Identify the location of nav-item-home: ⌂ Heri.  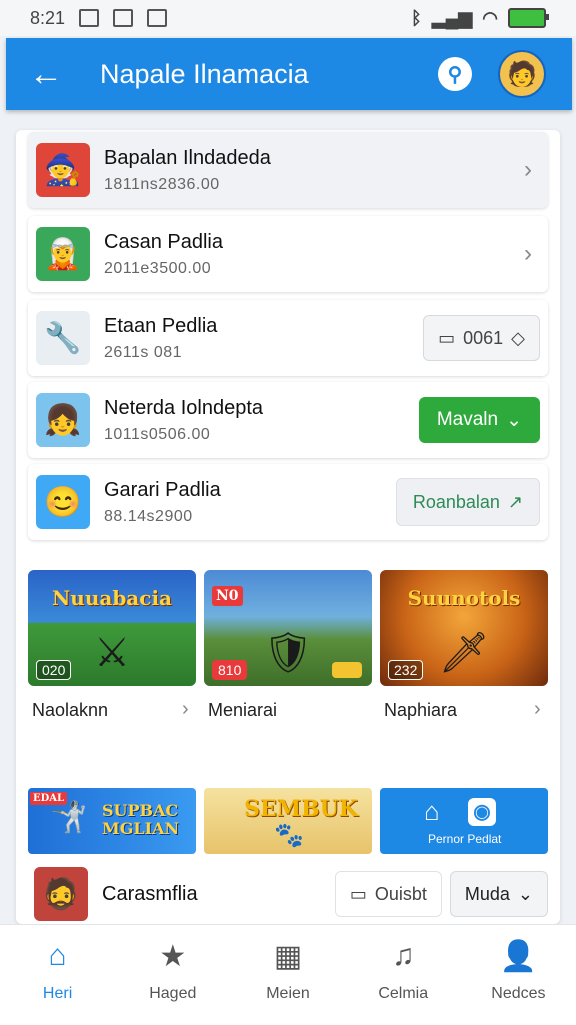
(57, 975).